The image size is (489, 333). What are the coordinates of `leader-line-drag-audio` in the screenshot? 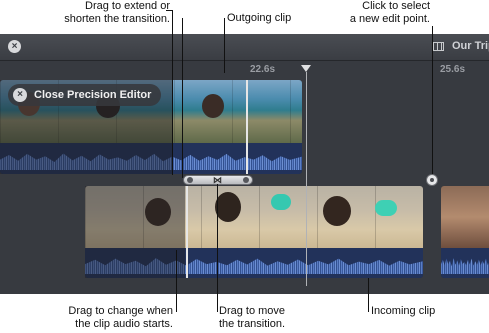 It's located at (176, 281).